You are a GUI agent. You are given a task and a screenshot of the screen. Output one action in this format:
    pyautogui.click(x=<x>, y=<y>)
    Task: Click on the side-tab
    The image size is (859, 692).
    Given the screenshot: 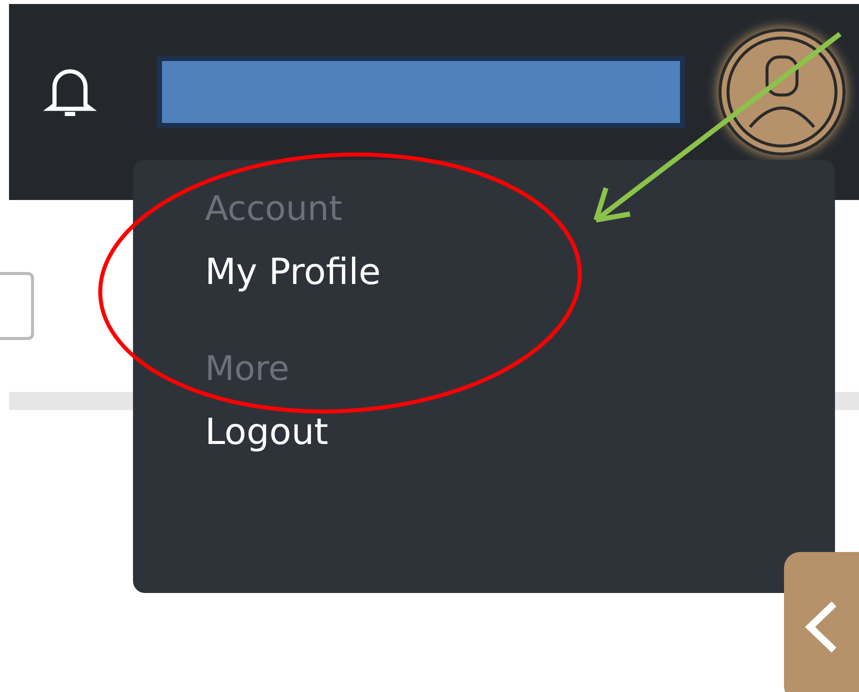 What is the action you would take?
    pyautogui.click(x=821, y=622)
    